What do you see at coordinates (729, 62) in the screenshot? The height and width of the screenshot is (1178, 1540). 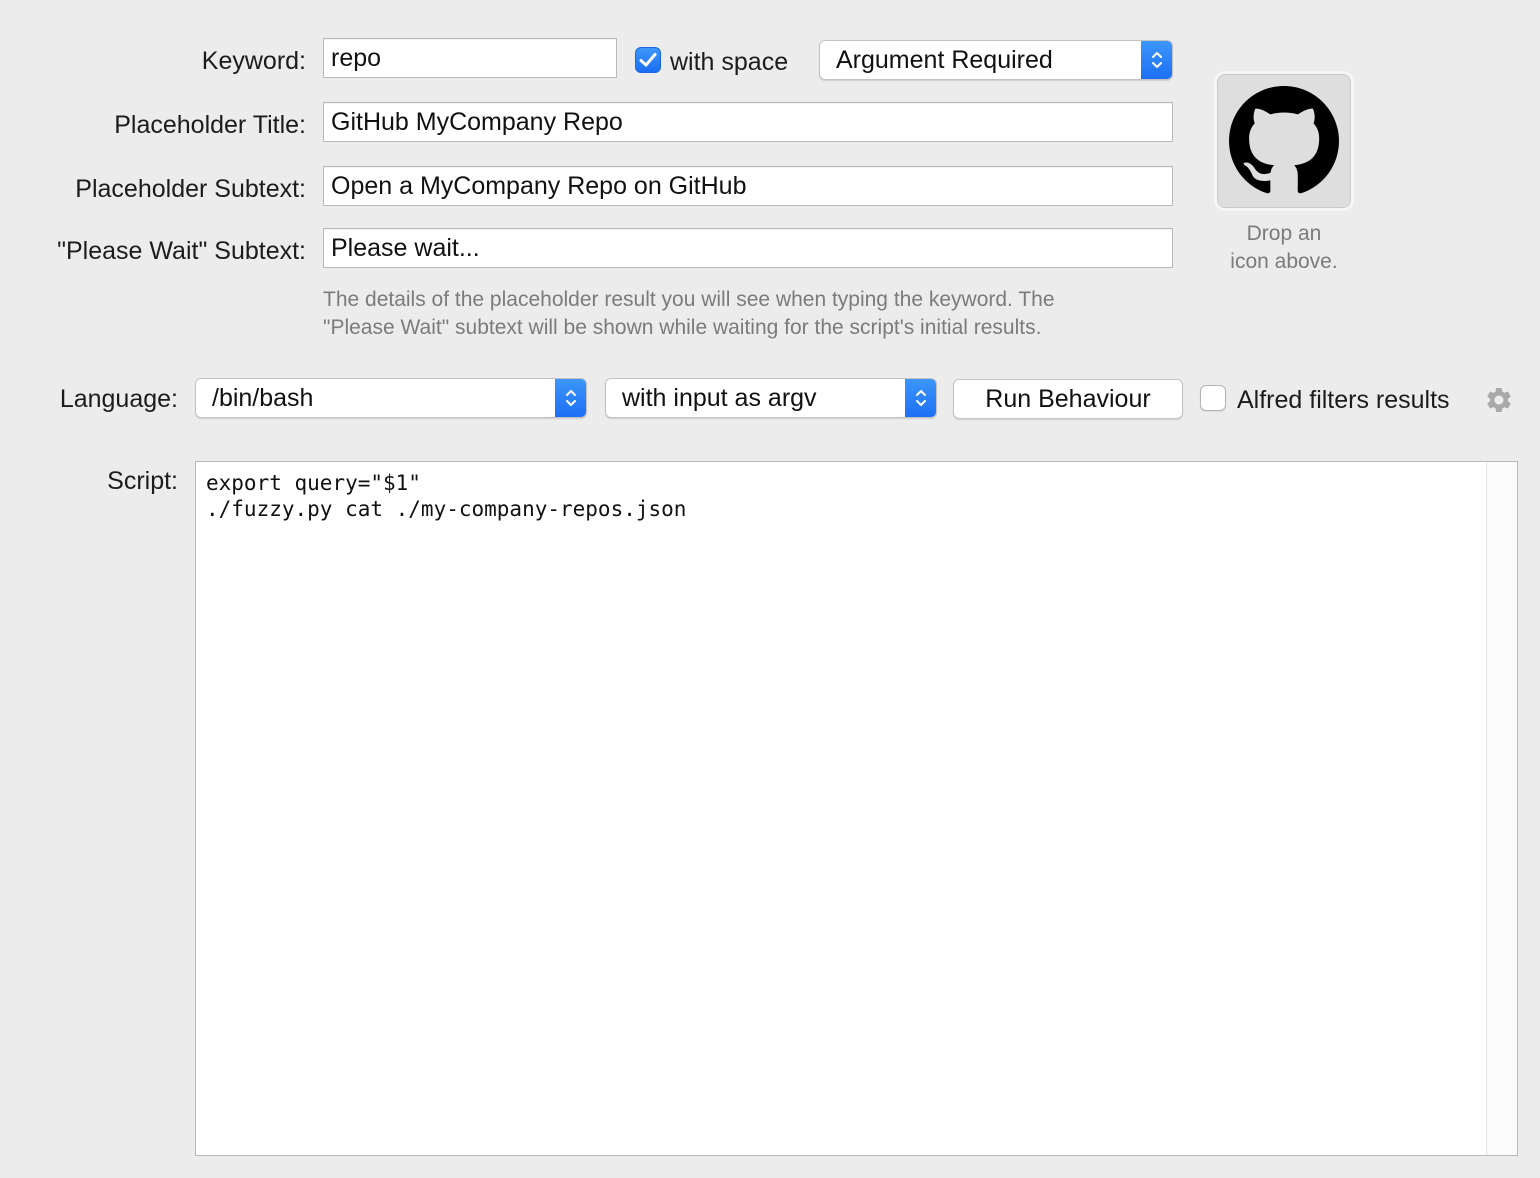 I see `with-space-label: with space` at bounding box center [729, 62].